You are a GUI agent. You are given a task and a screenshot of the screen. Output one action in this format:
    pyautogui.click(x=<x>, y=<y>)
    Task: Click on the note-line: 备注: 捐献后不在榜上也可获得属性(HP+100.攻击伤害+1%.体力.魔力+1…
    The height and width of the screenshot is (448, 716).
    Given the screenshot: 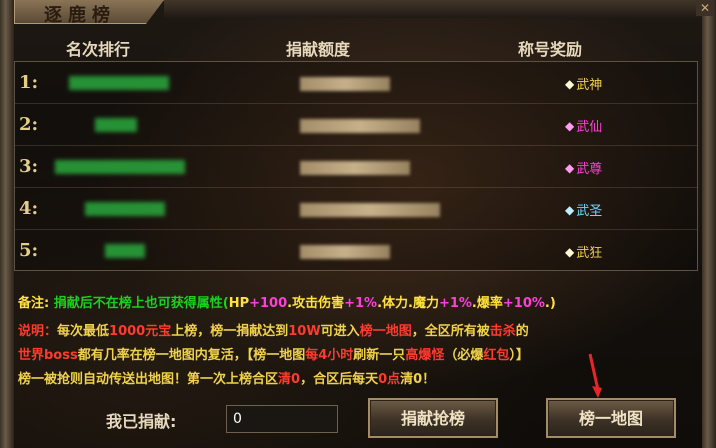 What is the action you would take?
    pyautogui.click(x=287, y=301)
    